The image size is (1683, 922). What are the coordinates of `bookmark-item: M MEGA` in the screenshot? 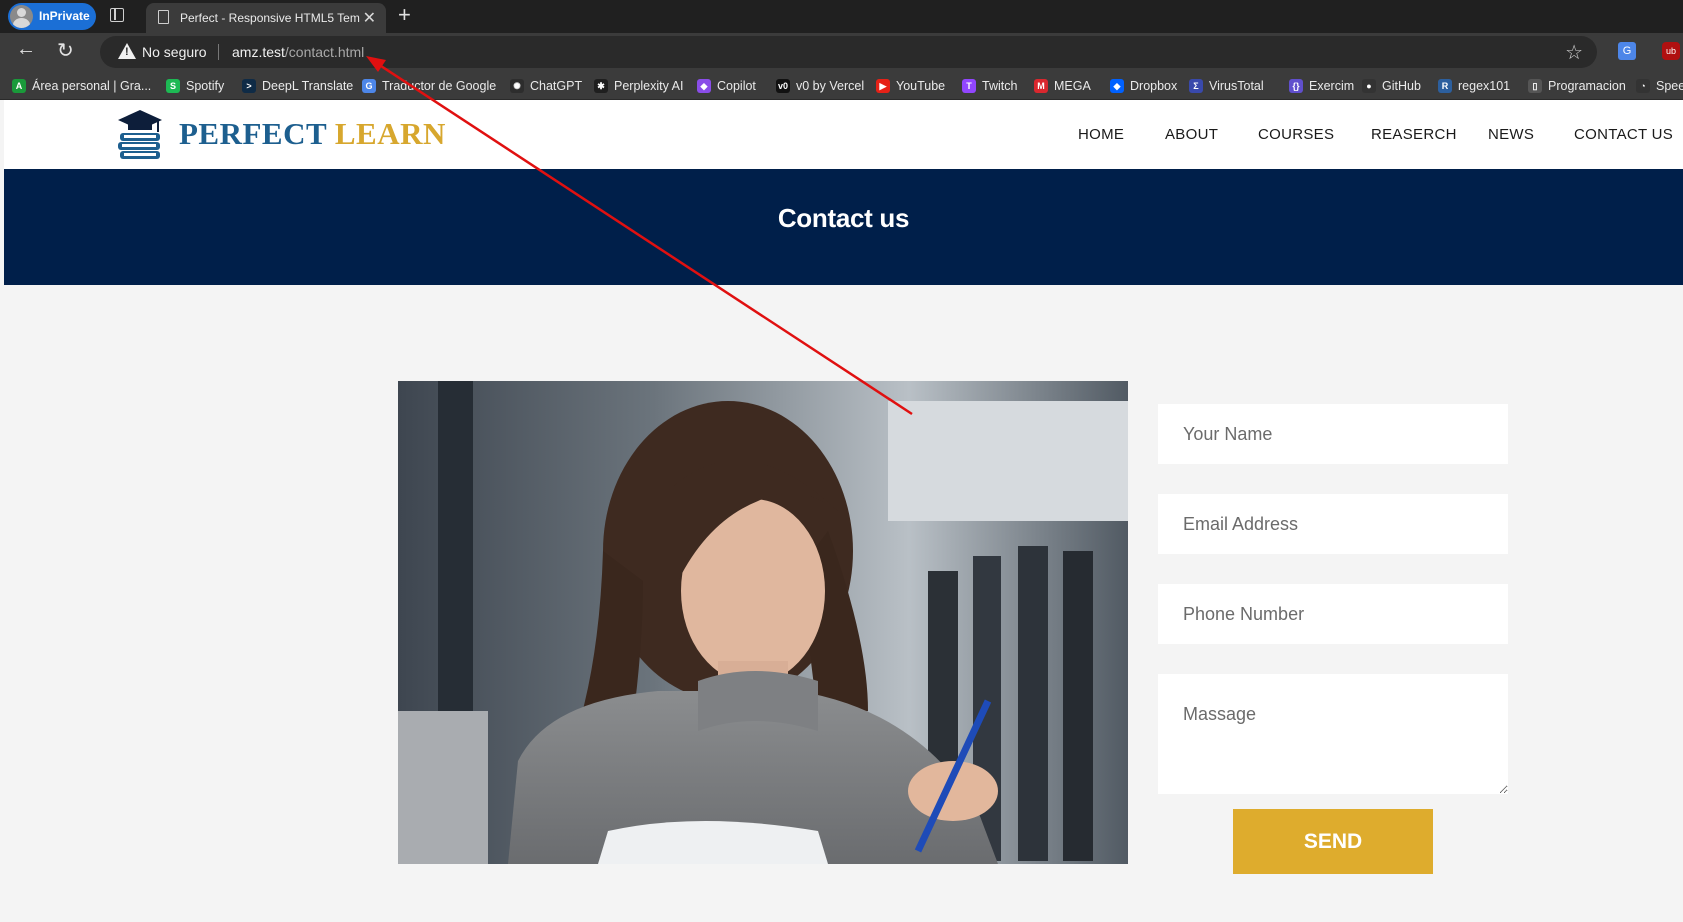 It's located at (1062, 86).